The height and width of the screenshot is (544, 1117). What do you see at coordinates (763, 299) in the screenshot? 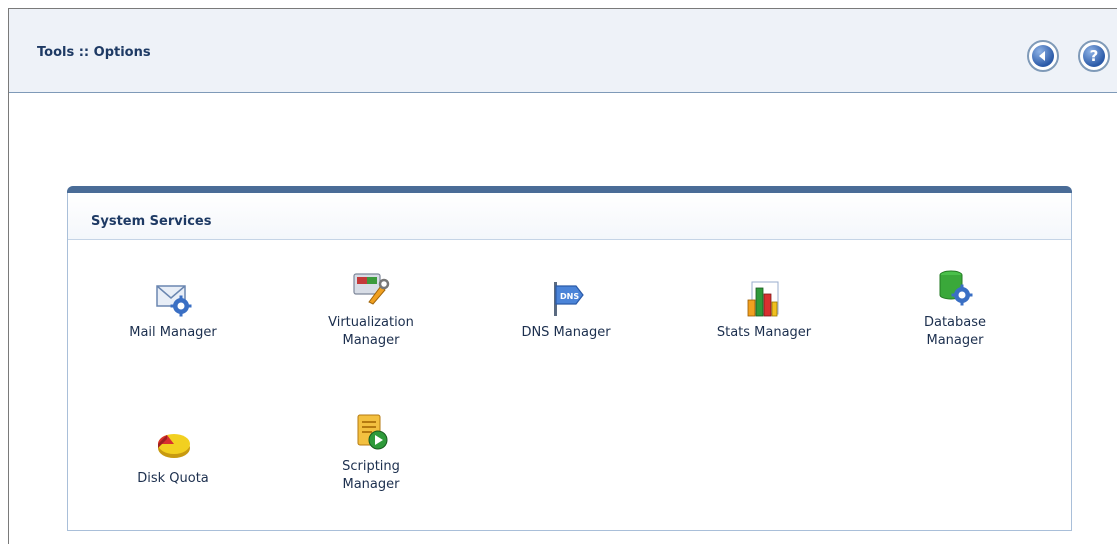
I see `bar-chart-icon` at bounding box center [763, 299].